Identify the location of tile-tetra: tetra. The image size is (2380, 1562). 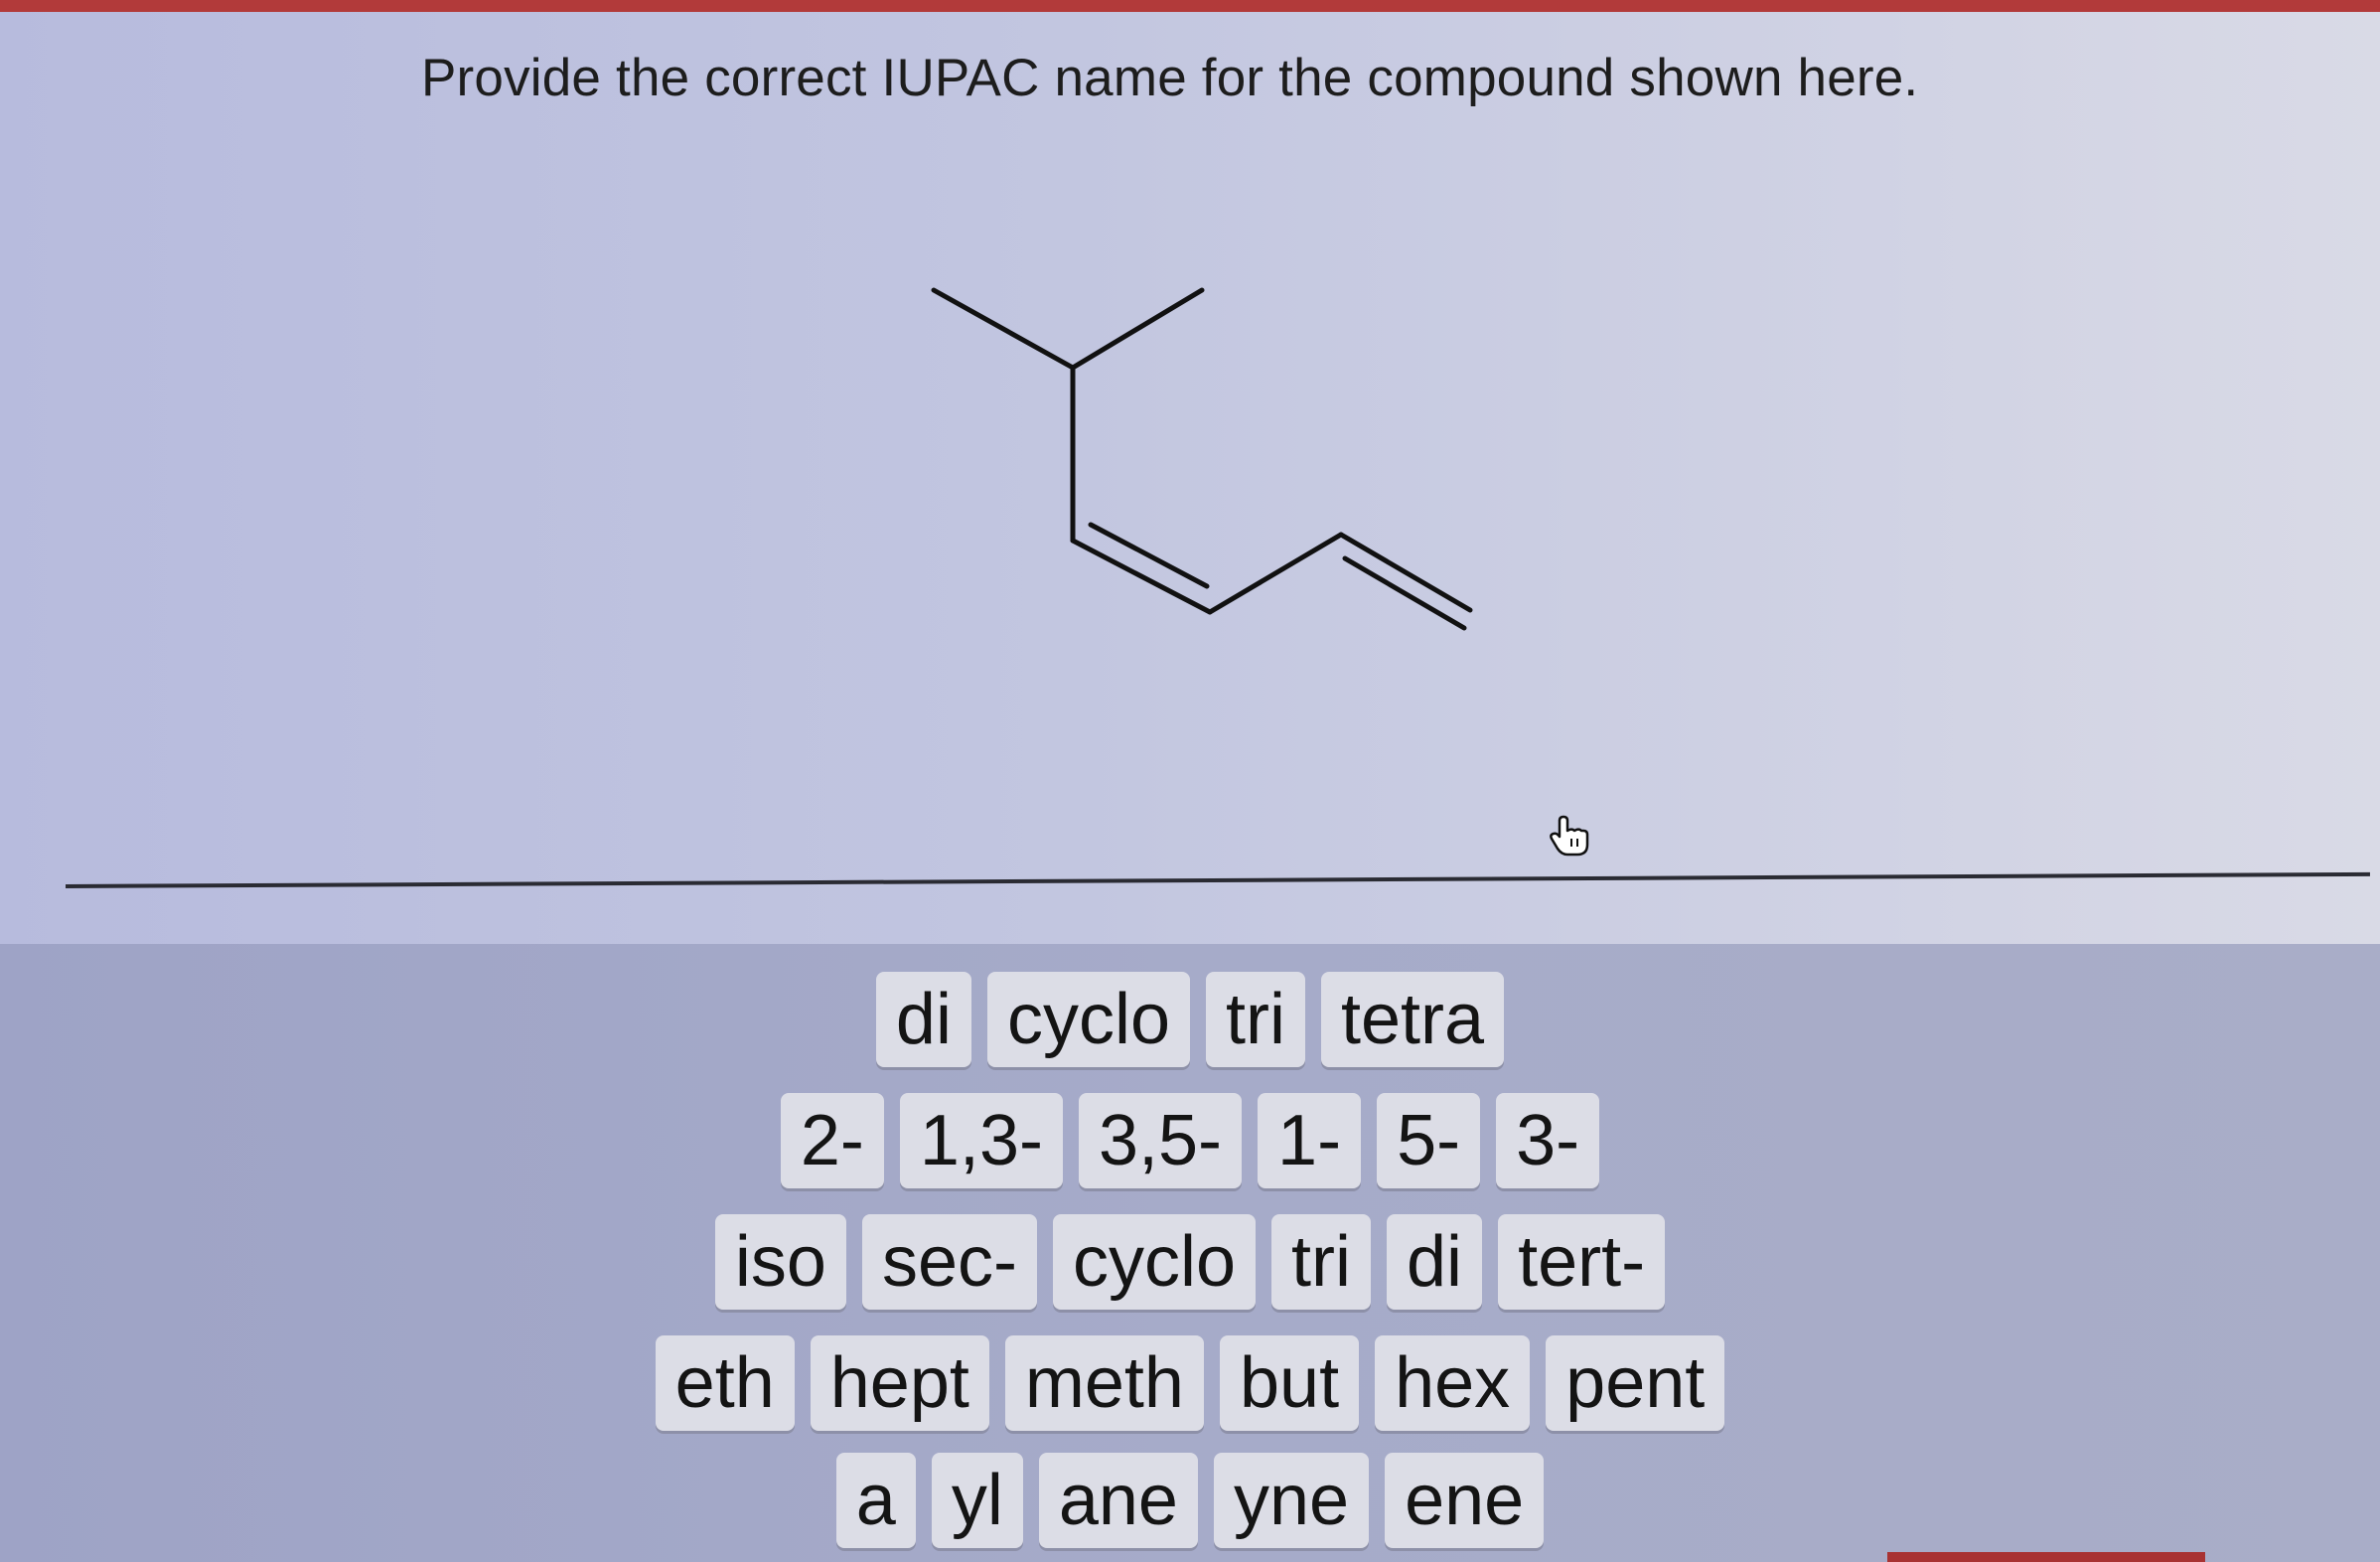
(1413, 1019).